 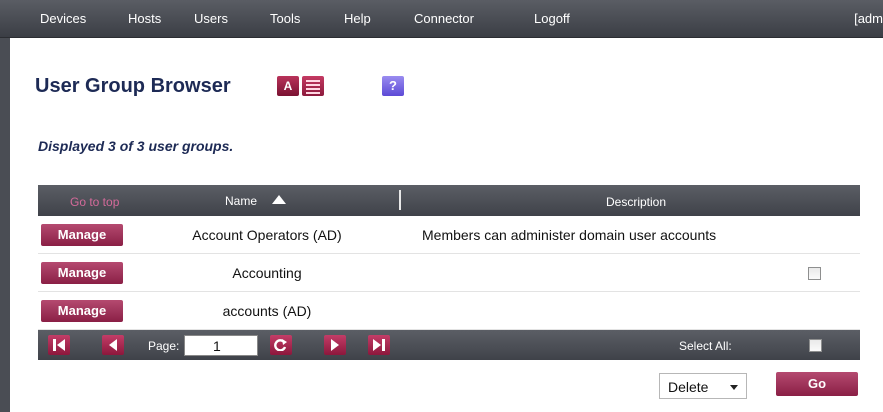 What do you see at coordinates (313, 86) in the screenshot?
I see `list-view-button` at bounding box center [313, 86].